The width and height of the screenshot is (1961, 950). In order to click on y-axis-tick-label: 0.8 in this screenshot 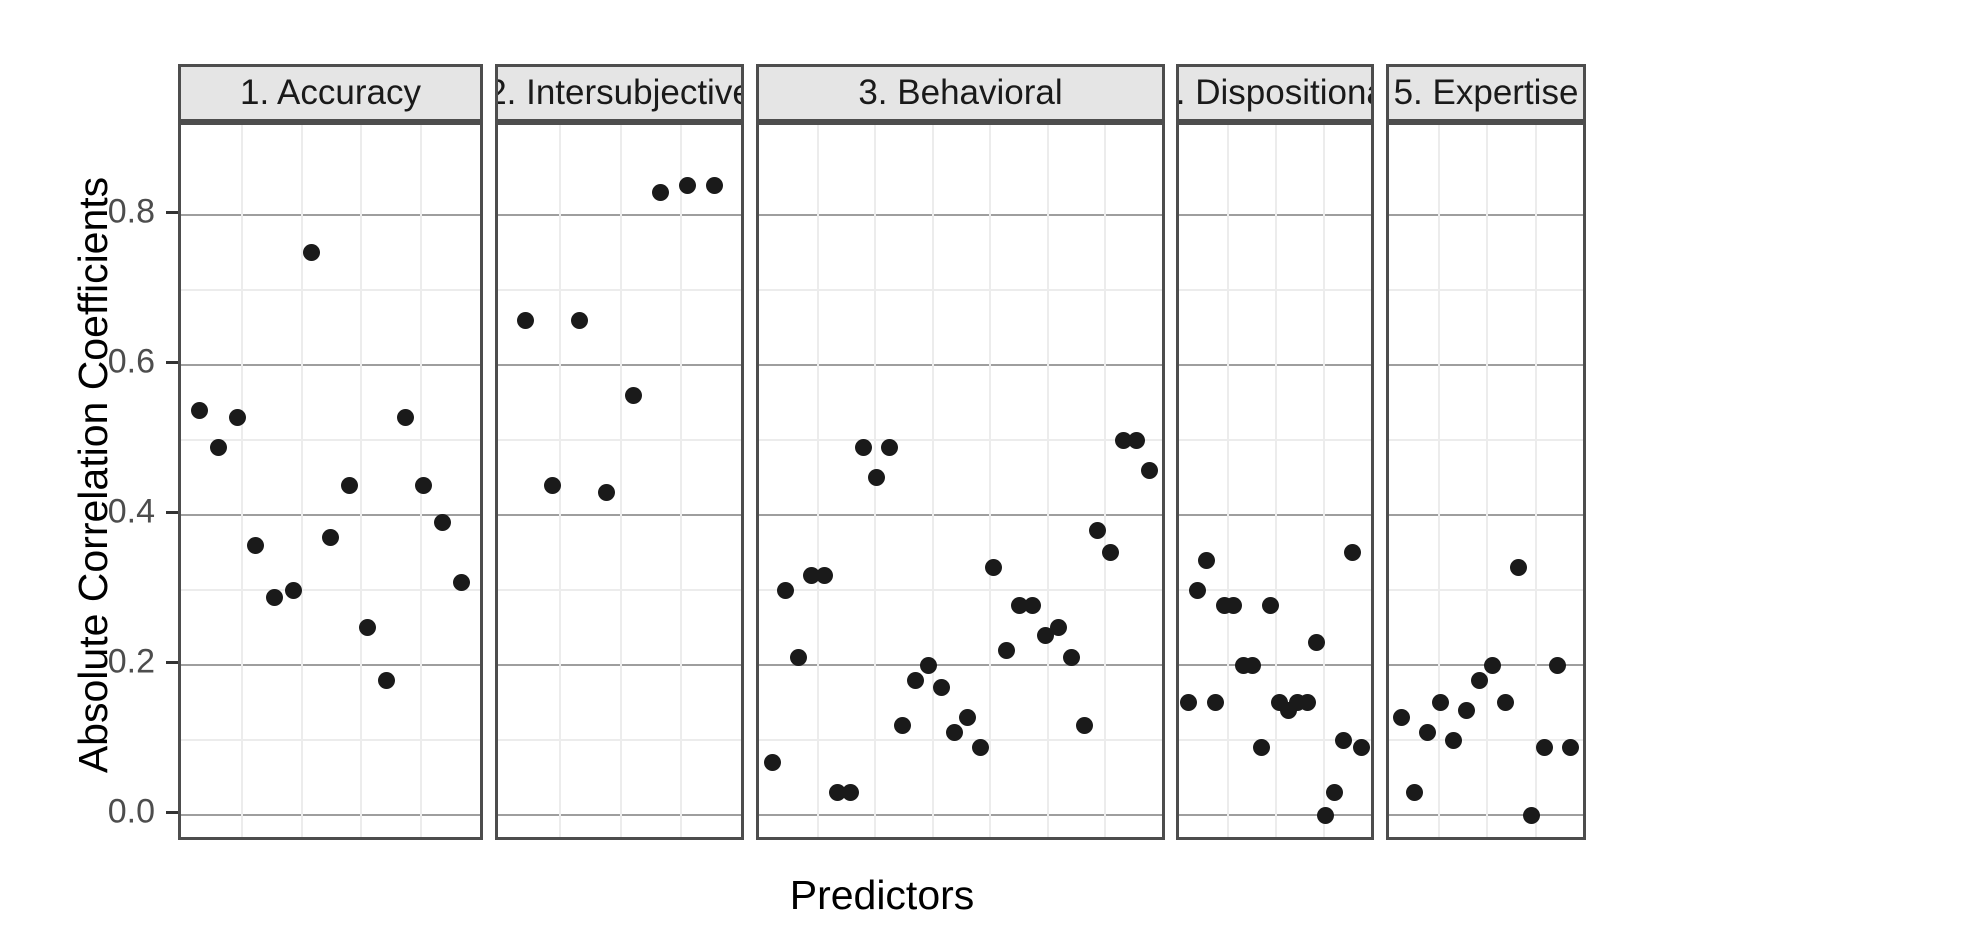, I will do `click(131, 211)`.